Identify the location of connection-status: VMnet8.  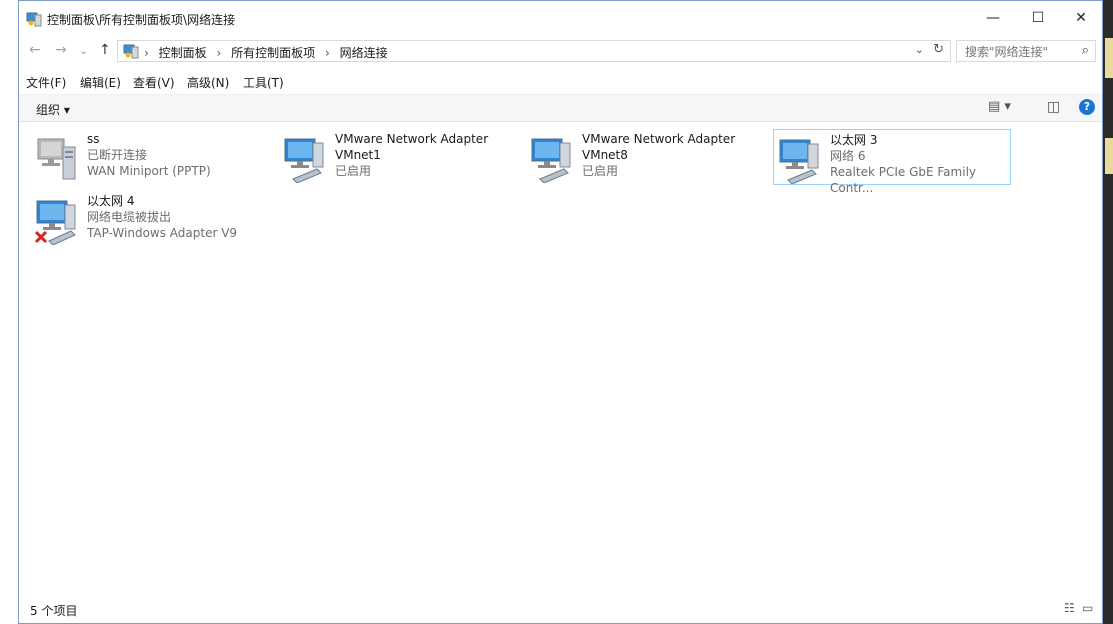
(605, 155).